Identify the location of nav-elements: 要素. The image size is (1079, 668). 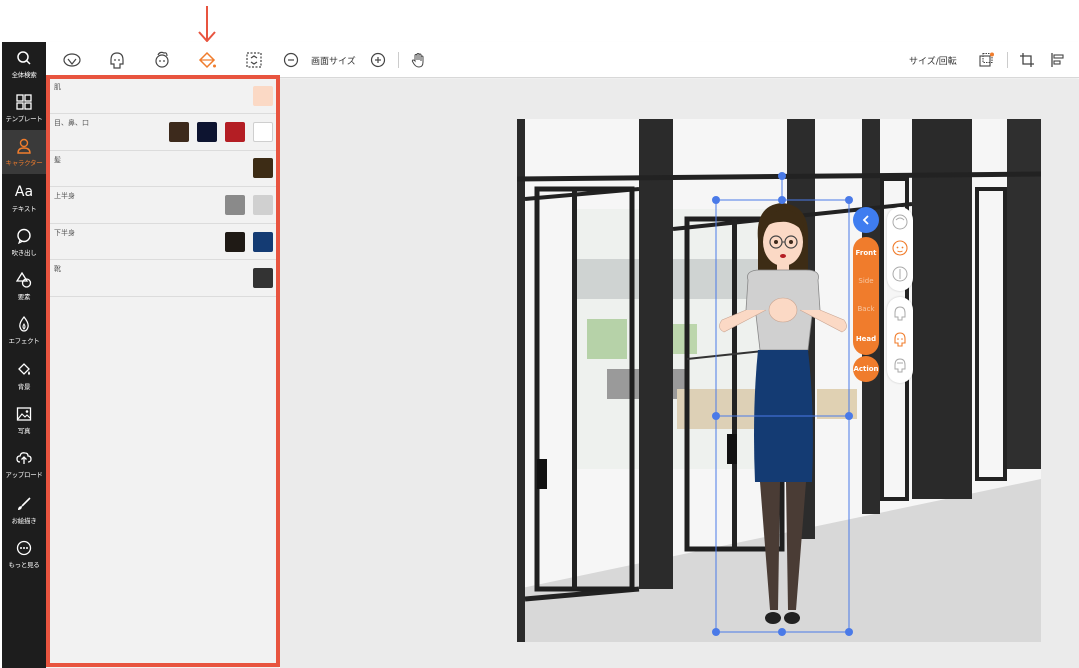
(24, 286).